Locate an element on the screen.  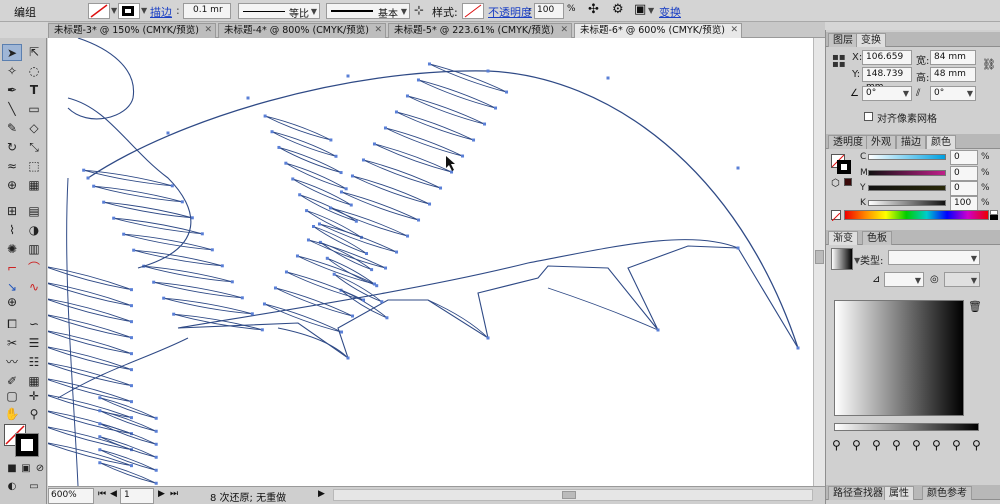
tab-transparency: 透明度 is located at coordinates (848, 142).